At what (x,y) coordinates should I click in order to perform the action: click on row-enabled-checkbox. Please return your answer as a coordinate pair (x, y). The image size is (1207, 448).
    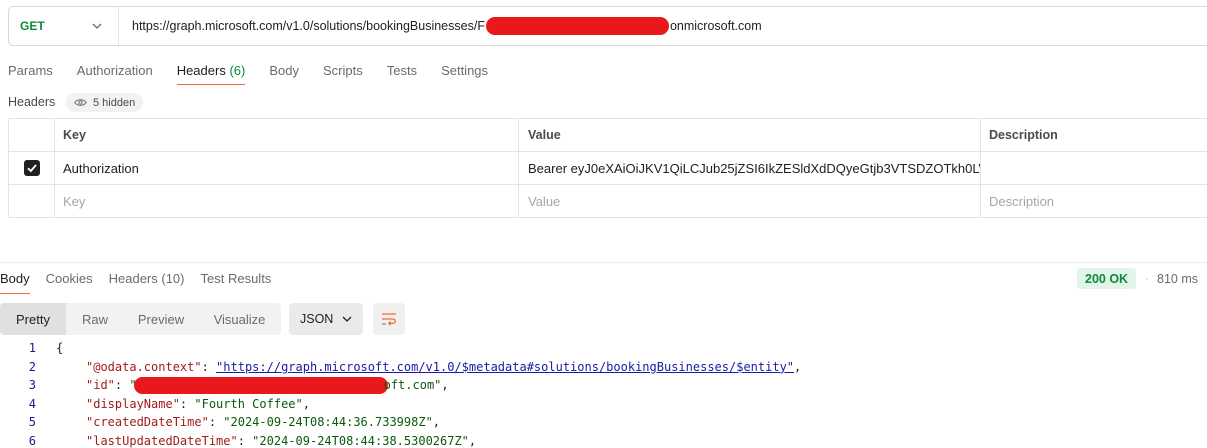
    Looking at the image, I should click on (31, 168).